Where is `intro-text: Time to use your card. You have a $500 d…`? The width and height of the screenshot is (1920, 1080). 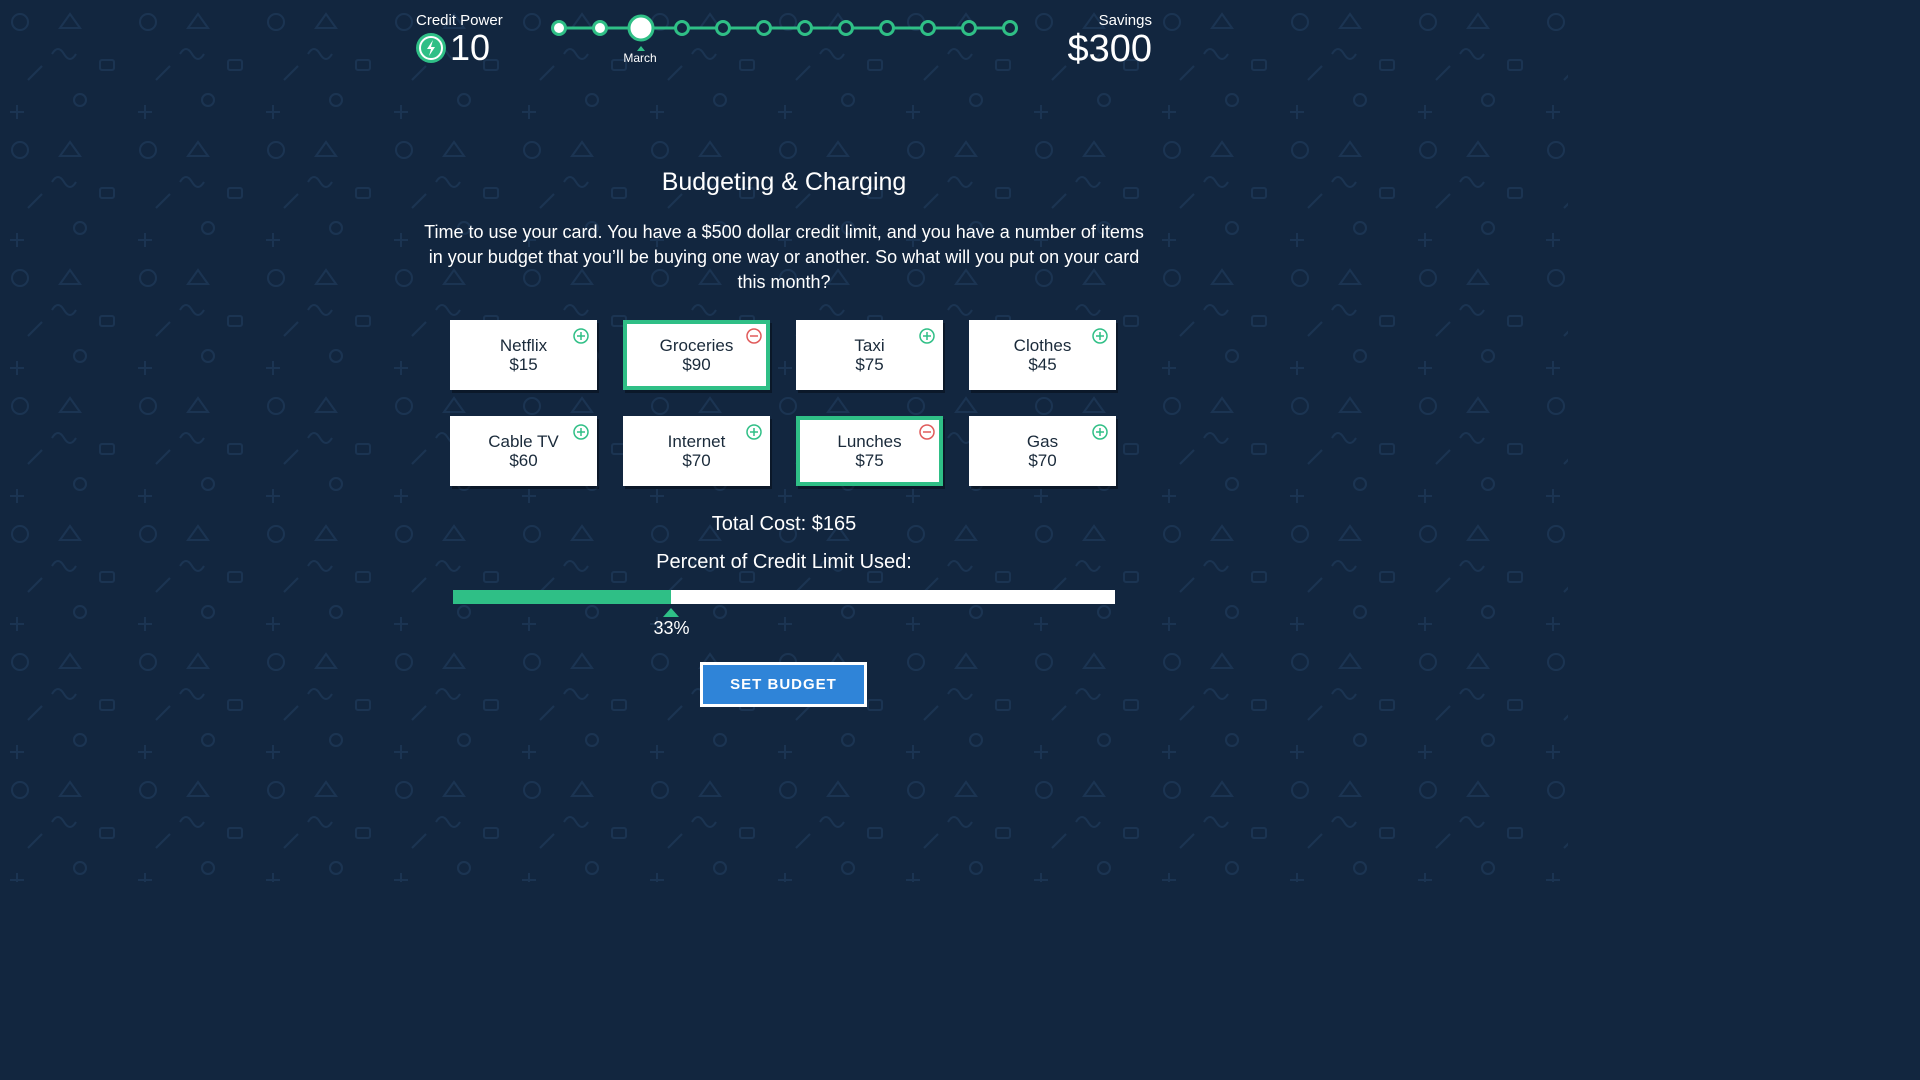 intro-text: Time to use your card. You have a $500 d… is located at coordinates (784, 257).